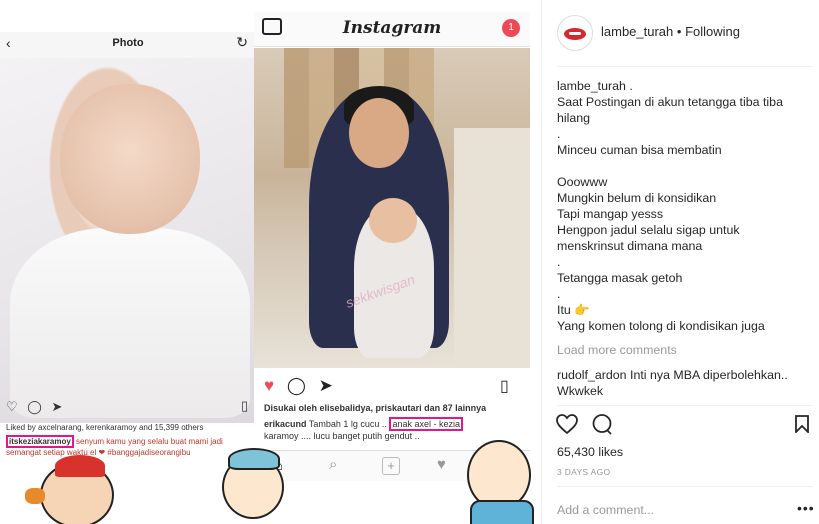 Image resolution: width=819 pixels, height=524 pixels. Describe the element at coordinates (584, 472) in the screenshot. I see `timestamp: 3 DAYS AGO` at that location.